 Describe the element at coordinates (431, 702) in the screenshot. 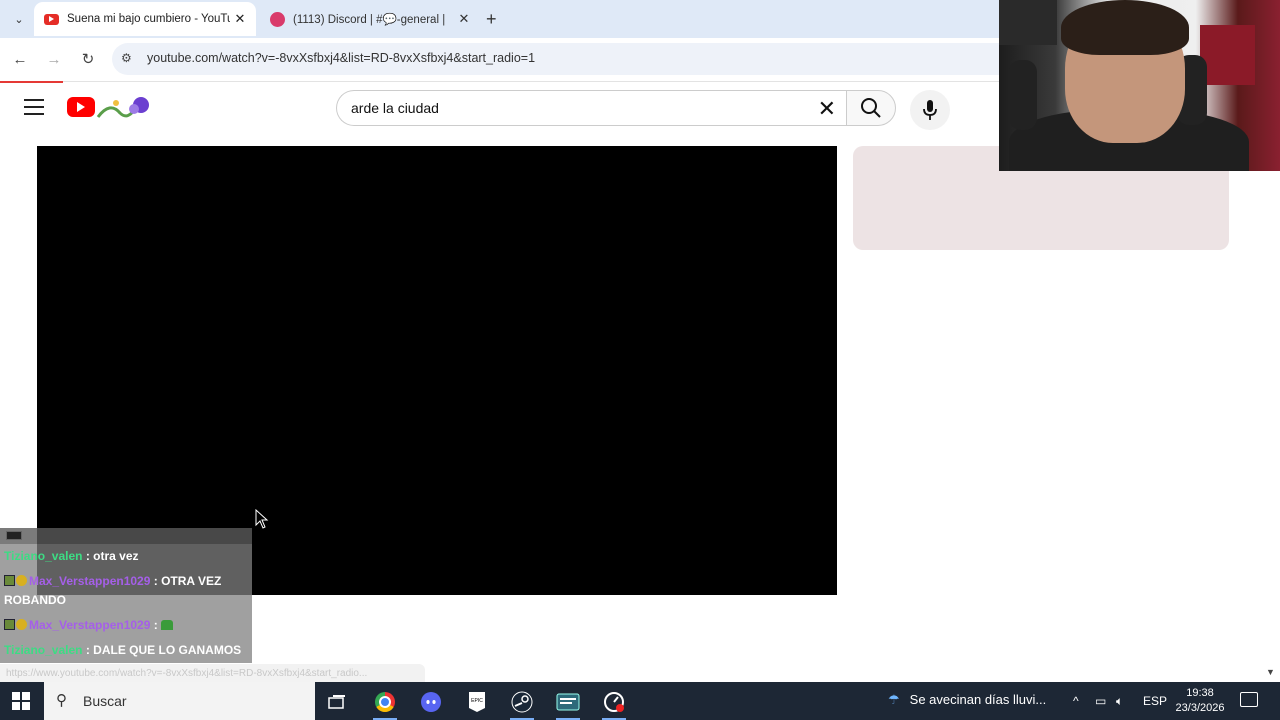

I see `discord-icon` at that location.